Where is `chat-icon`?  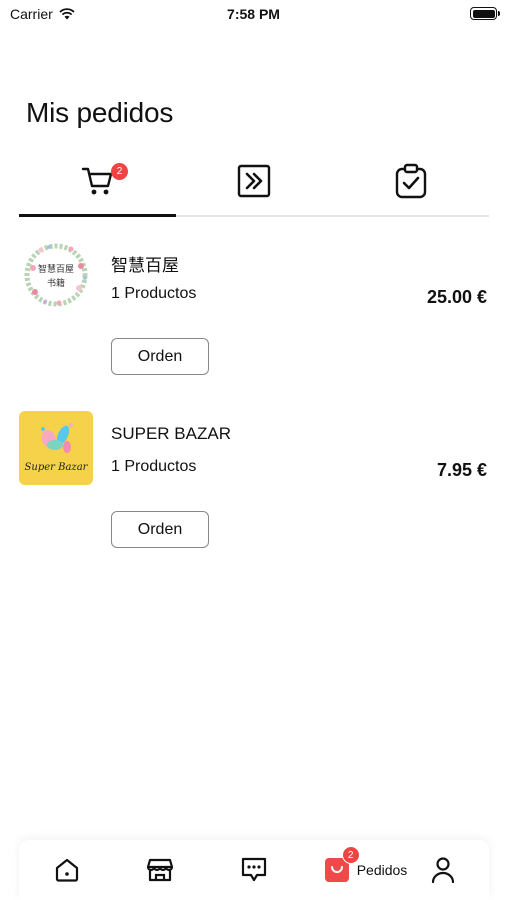
chat-icon is located at coordinates (254, 869).